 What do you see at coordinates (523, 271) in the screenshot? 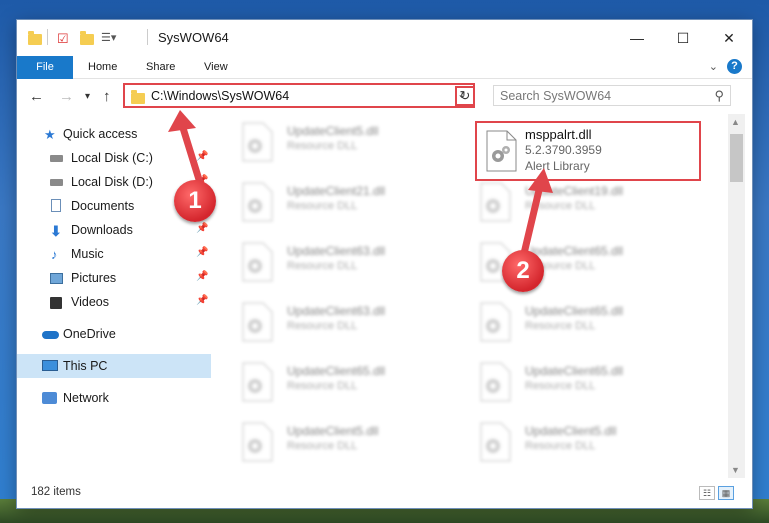
I see `callout-badge-2: 2` at bounding box center [523, 271].